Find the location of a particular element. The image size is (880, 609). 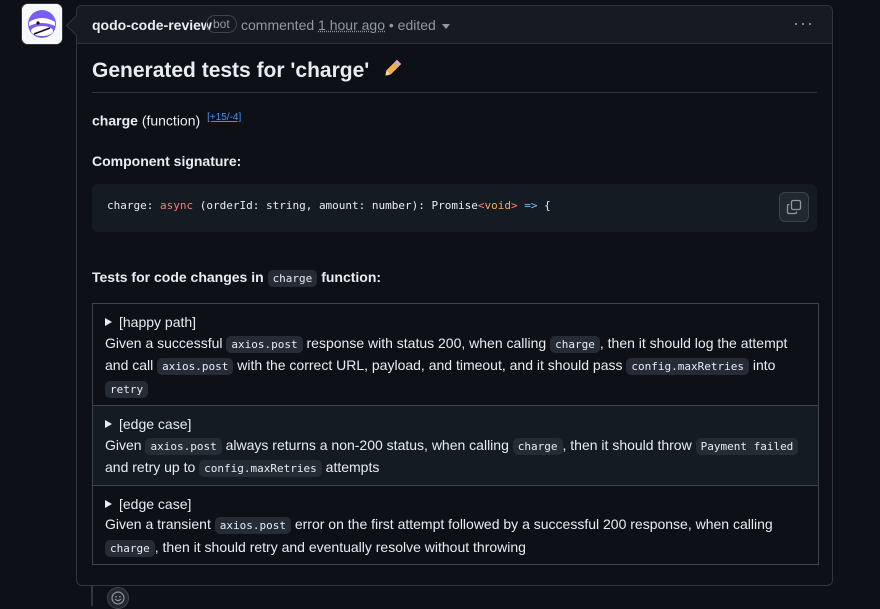

kebab-horizontal-icon: ··· is located at coordinates (803, 23).